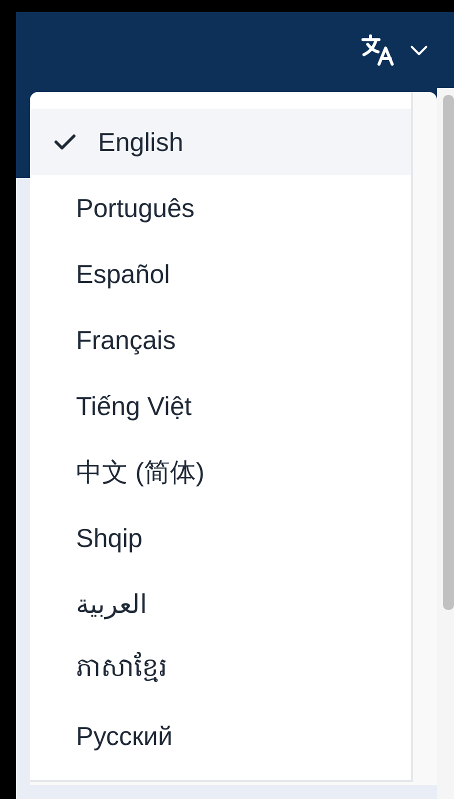 The width and height of the screenshot is (454, 799). What do you see at coordinates (394, 50) in the screenshot?
I see `language-button` at bounding box center [394, 50].